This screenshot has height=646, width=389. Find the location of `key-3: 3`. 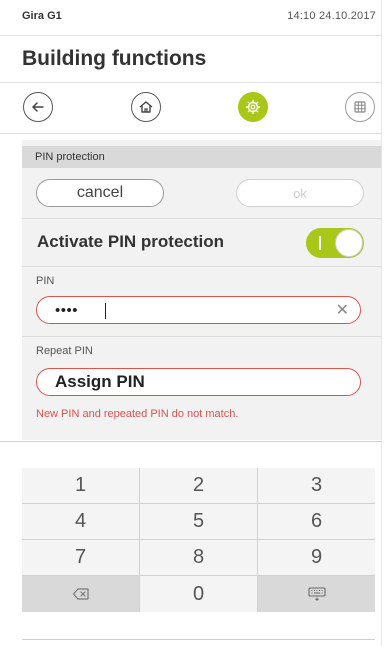

key-3: 3 is located at coordinates (316, 485).